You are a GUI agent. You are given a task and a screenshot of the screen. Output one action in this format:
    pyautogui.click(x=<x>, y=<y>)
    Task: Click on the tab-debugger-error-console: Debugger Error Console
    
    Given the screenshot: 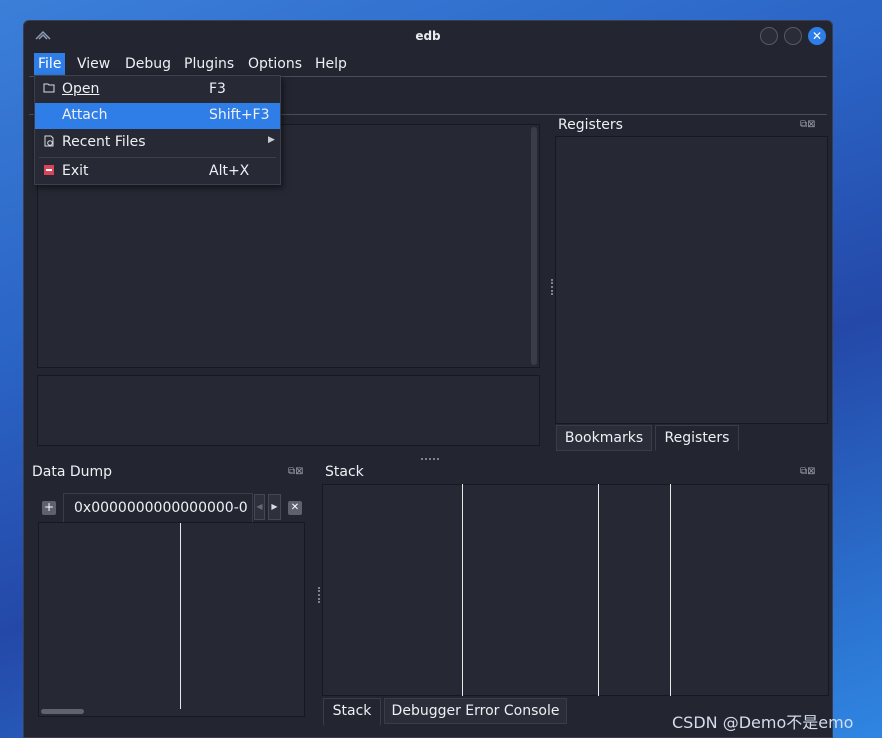 What is the action you would take?
    pyautogui.click(x=475, y=711)
    